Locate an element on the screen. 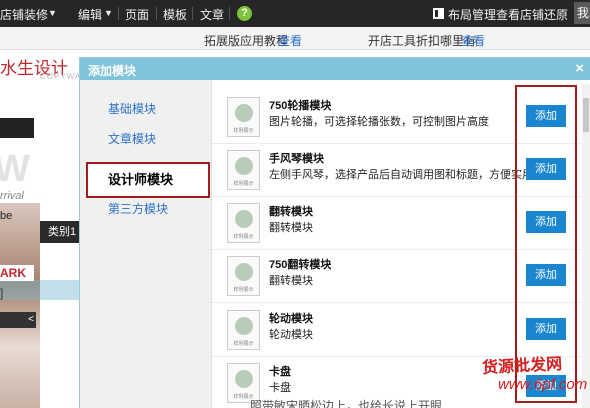  publish-button: 我 is located at coordinates (582, 13).